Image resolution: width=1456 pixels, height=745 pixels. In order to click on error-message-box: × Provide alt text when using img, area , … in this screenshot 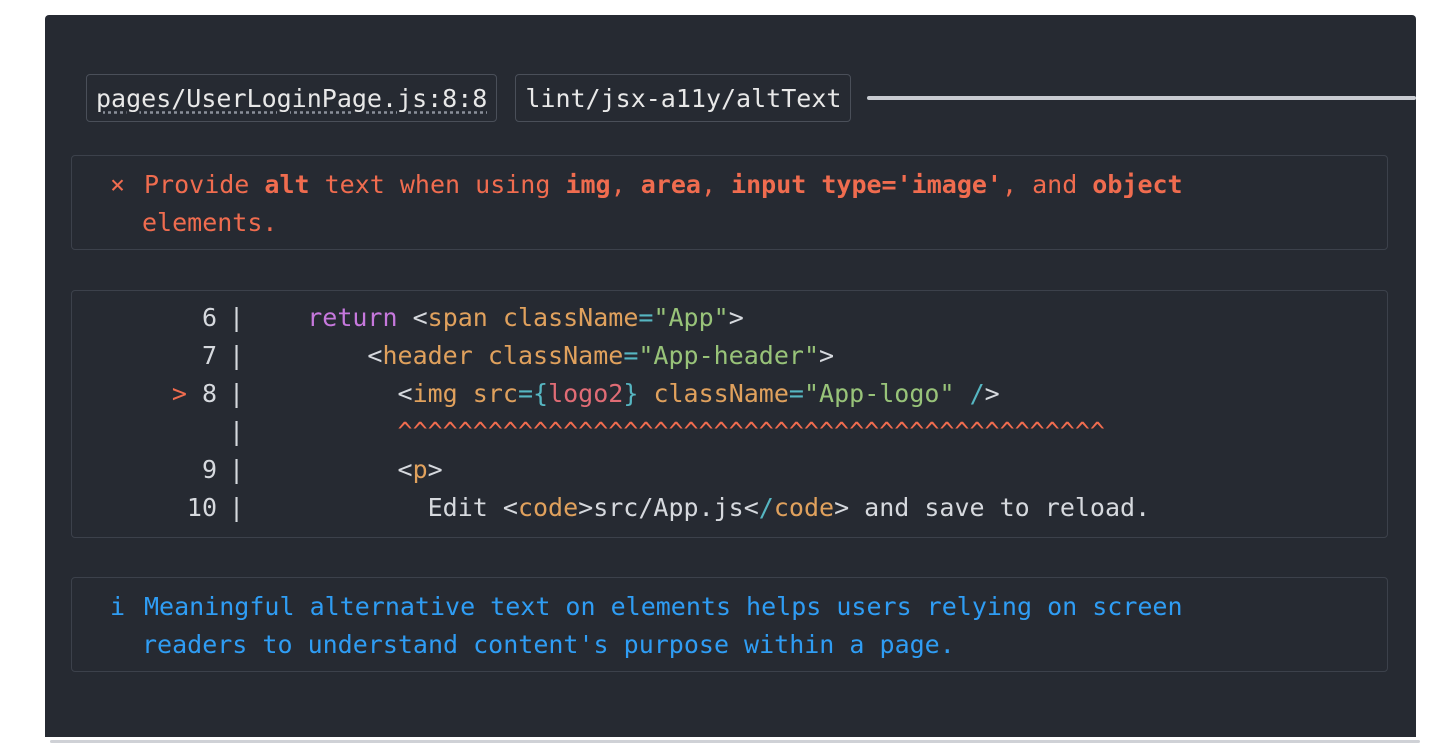, I will do `click(729, 202)`.